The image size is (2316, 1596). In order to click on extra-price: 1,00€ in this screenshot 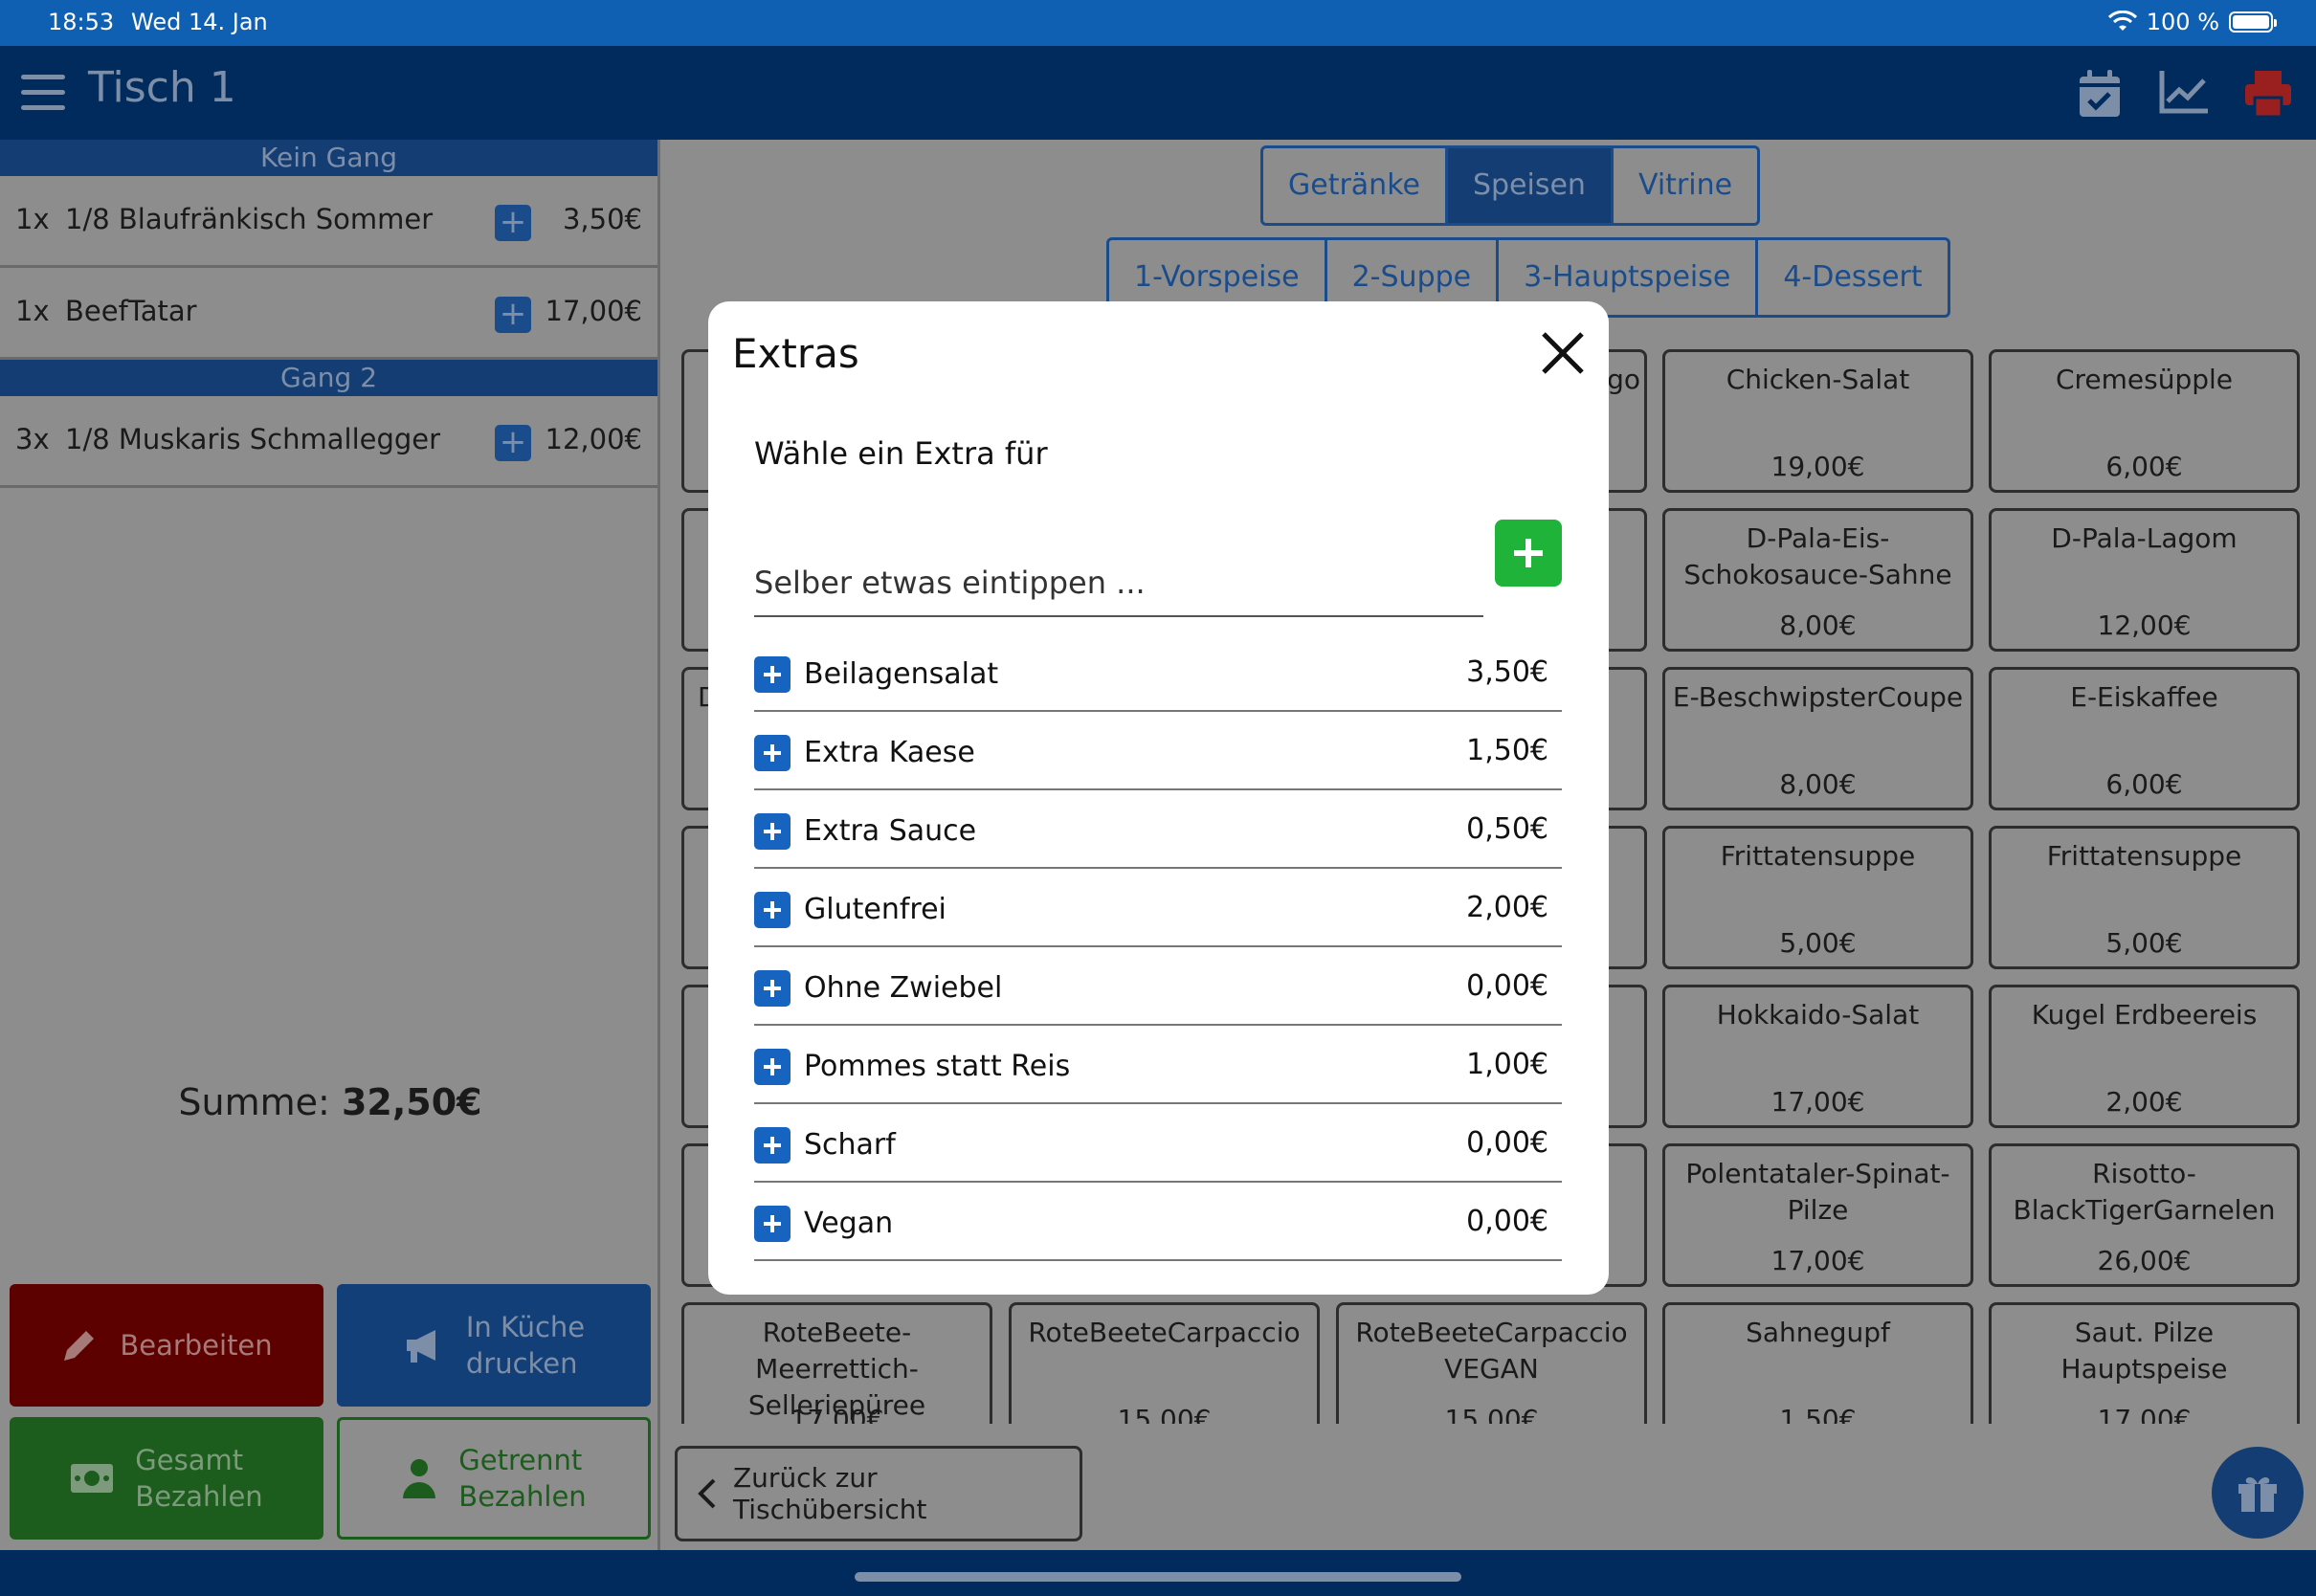, I will do `click(1507, 1065)`.